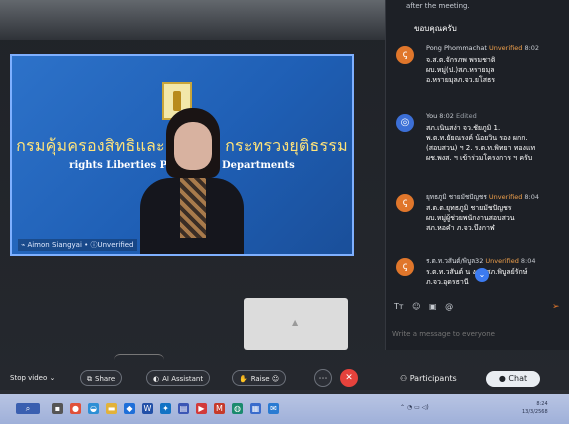  What do you see at coordinates (455, 261) in the screenshot?
I see `message-author: ร.ต.ท.วสันต์/พิบูล32` at bounding box center [455, 261].